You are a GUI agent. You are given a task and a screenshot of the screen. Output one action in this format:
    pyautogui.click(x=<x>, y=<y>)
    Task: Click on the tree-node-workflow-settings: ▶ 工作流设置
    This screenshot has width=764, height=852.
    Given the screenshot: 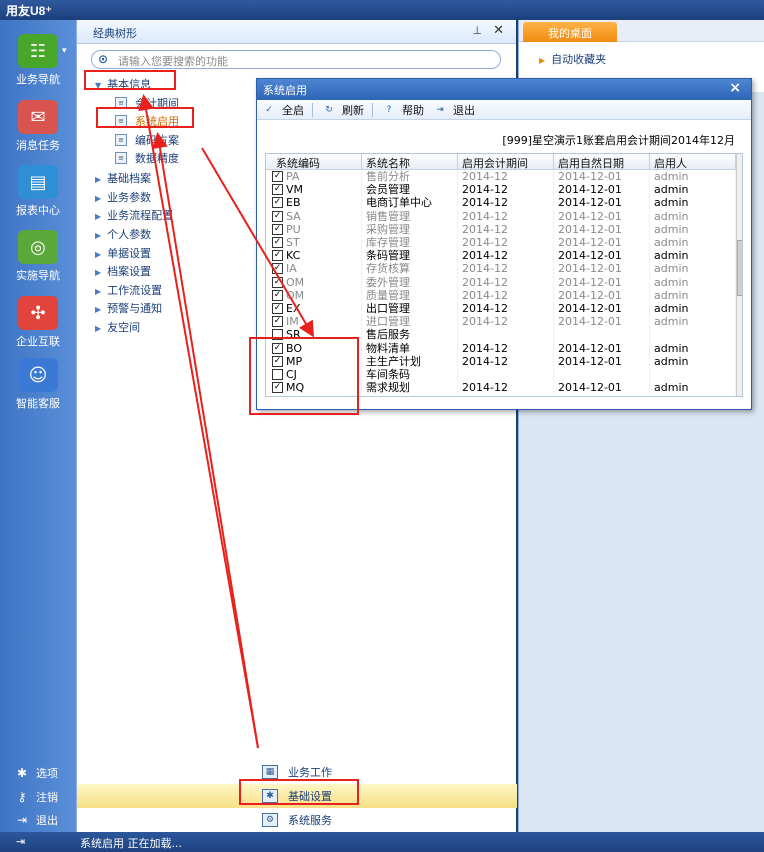 What is the action you would take?
    pyautogui.click(x=128, y=290)
    